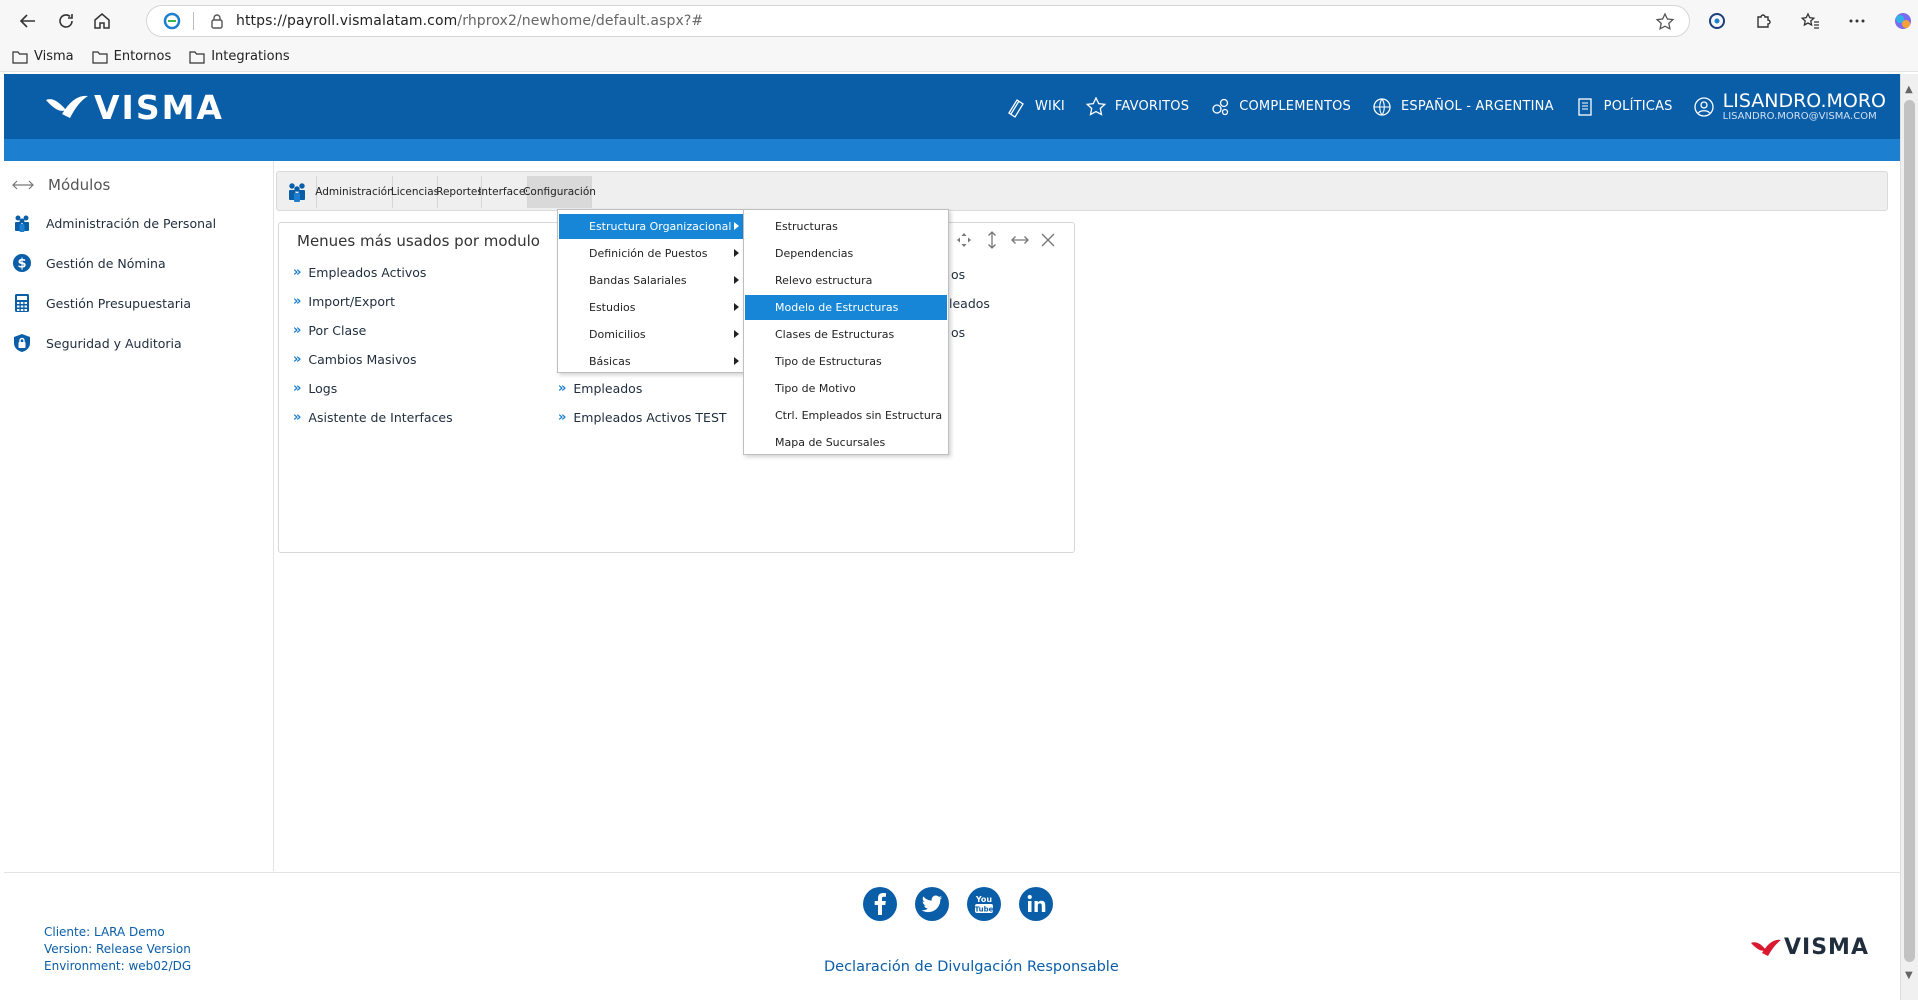 Image resolution: width=1918 pixels, height=1000 pixels. Describe the element at coordinates (1909, 531) in the screenshot. I see `scroll-thumb` at that location.